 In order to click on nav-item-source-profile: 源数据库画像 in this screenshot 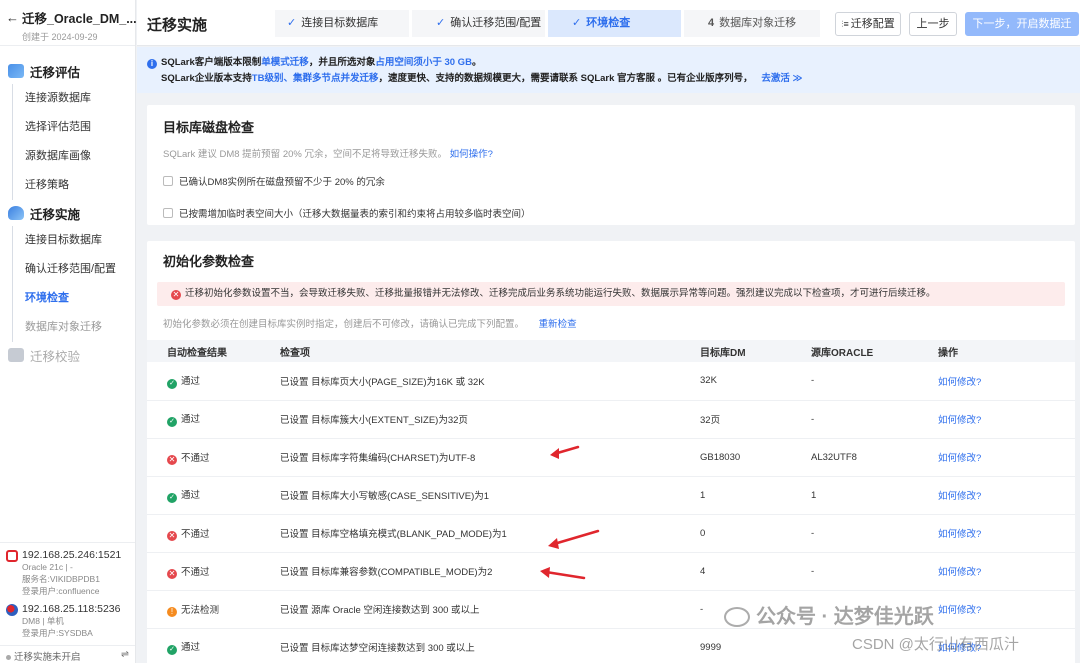, I will do `click(74, 156)`.